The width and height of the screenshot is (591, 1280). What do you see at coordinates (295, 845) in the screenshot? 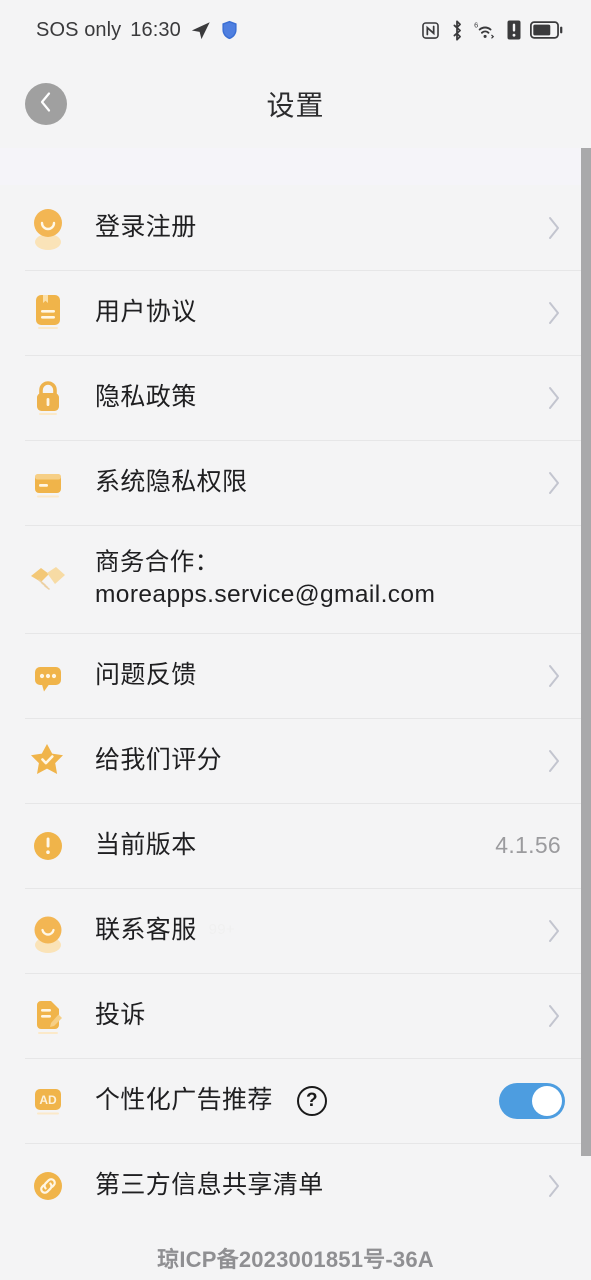
I see `list-item-current-version: 当前版本 4.1.56` at bounding box center [295, 845].